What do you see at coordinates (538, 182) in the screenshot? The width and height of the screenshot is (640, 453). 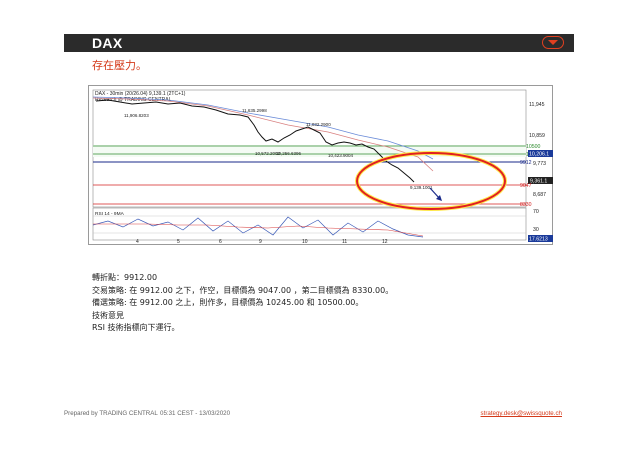 I see `axis-label: 9,361.1` at bounding box center [538, 182].